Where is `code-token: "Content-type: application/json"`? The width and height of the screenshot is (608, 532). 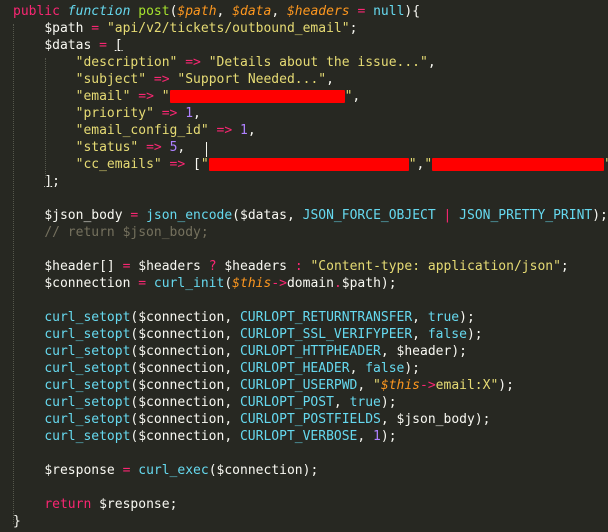
code-token: "Content-type: application/json" is located at coordinates (435, 266).